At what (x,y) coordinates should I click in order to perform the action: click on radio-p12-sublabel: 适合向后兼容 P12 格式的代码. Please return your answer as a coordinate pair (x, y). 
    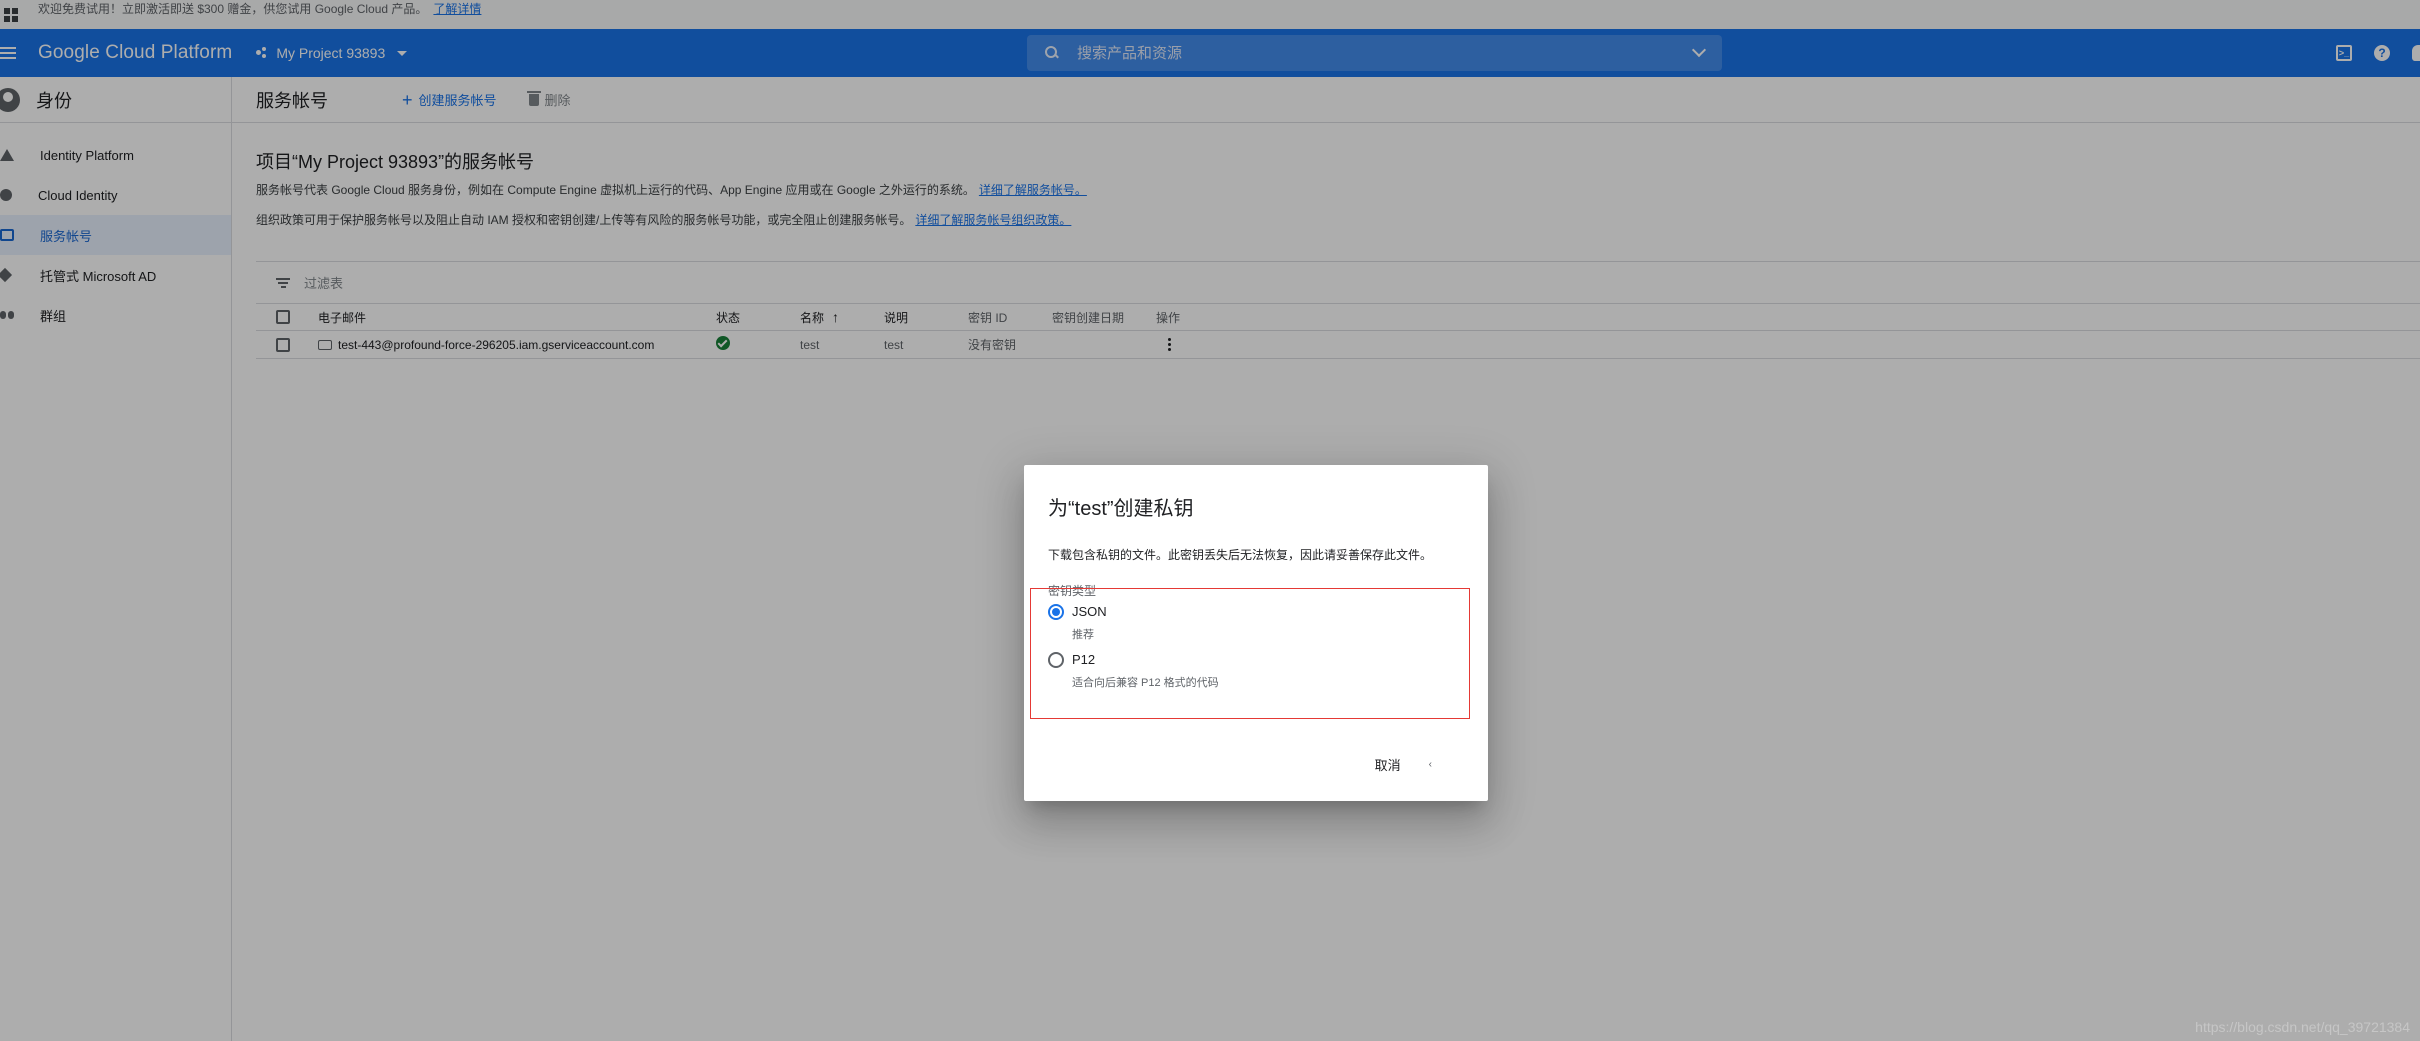
    Looking at the image, I should click on (1145, 683).